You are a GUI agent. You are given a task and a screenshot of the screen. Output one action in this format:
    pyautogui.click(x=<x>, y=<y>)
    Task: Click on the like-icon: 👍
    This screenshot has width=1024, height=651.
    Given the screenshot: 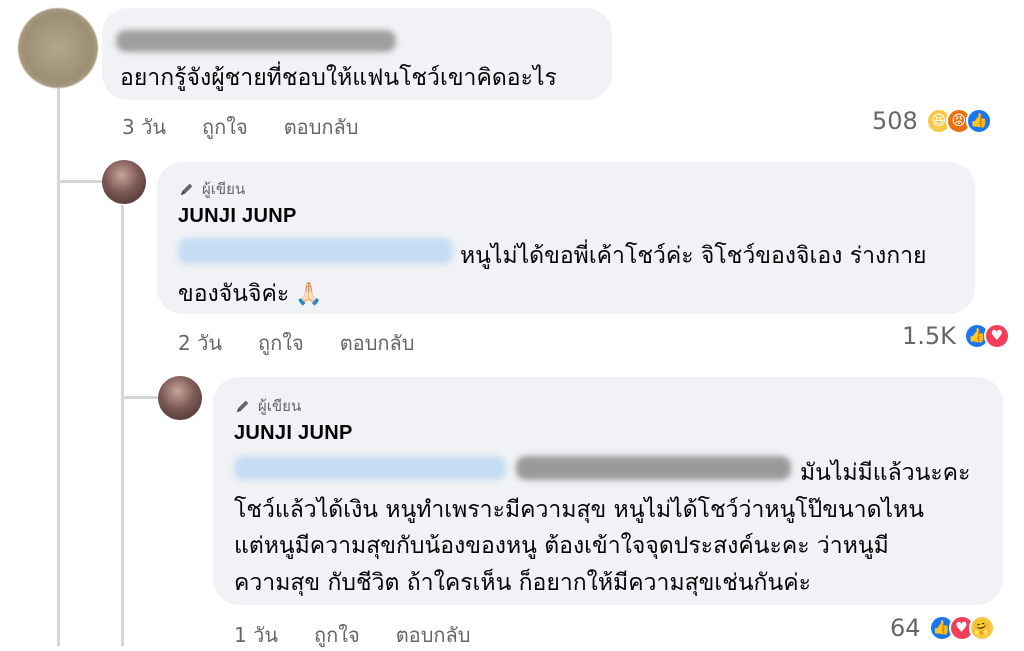 What is the action you would take?
    pyautogui.click(x=978, y=121)
    